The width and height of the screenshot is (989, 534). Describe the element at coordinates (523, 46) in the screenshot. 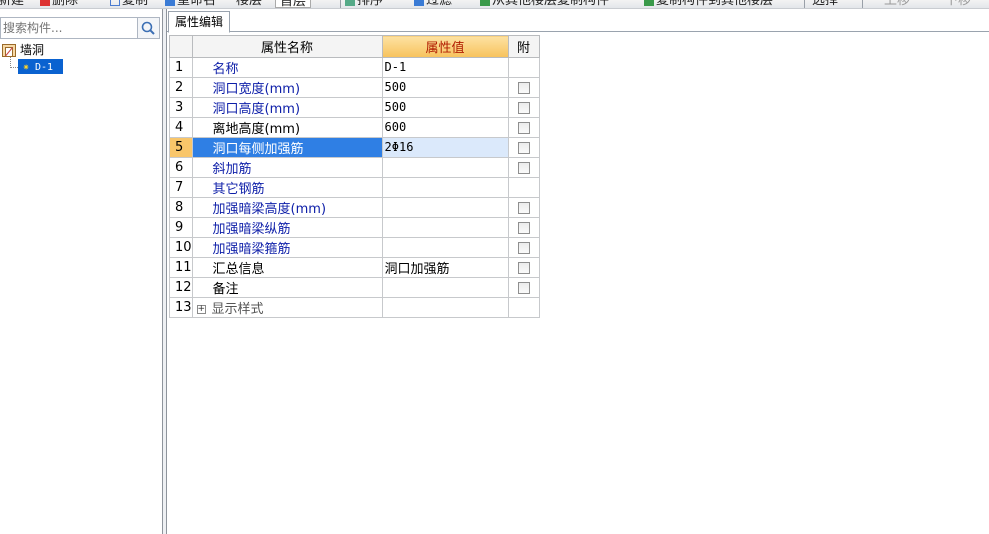

I see `column-header-extra: 附` at that location.